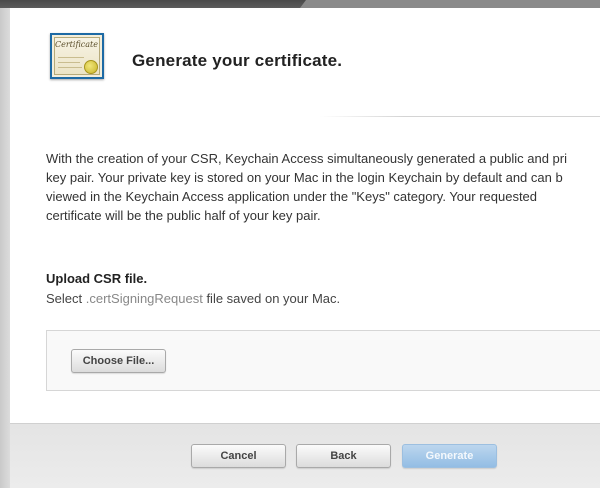  What do you see at coordinates (144, 298) in the screenshot?
I see `file-extension-text: .certSigningRequest` at bounding box center [144, 298].